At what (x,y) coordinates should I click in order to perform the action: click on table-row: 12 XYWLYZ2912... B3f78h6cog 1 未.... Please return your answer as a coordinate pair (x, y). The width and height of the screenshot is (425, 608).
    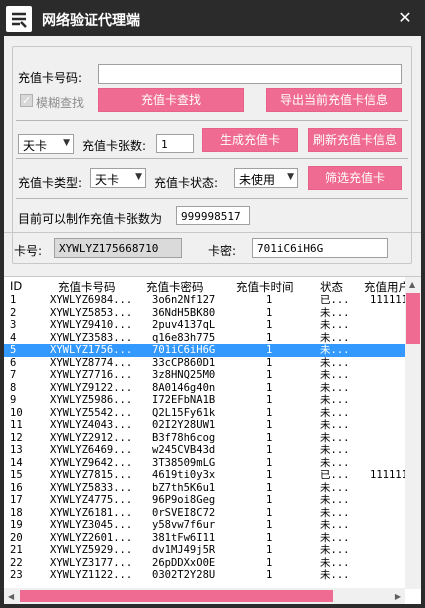
    Looking at the image, I should click on (204, 438).